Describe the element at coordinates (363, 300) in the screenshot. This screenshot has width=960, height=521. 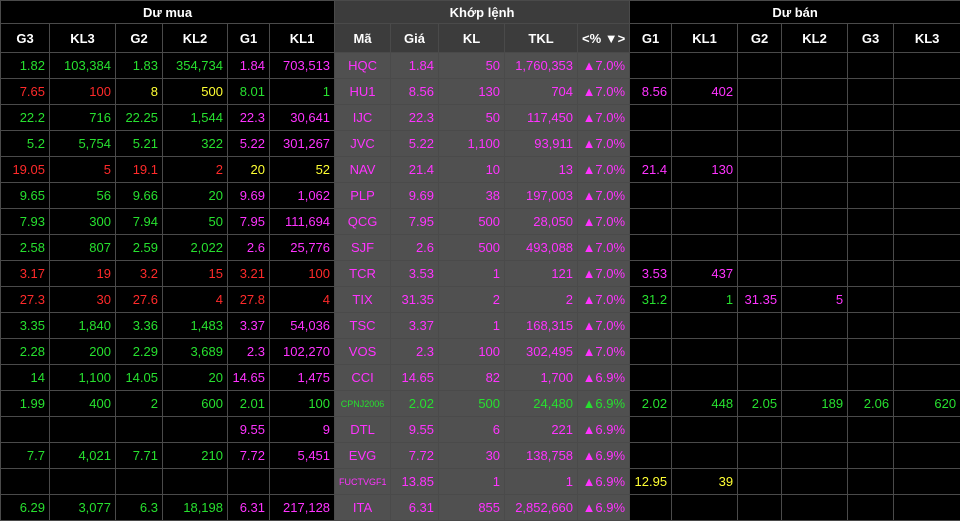
I see `symbol-cell: TIX` at that location.